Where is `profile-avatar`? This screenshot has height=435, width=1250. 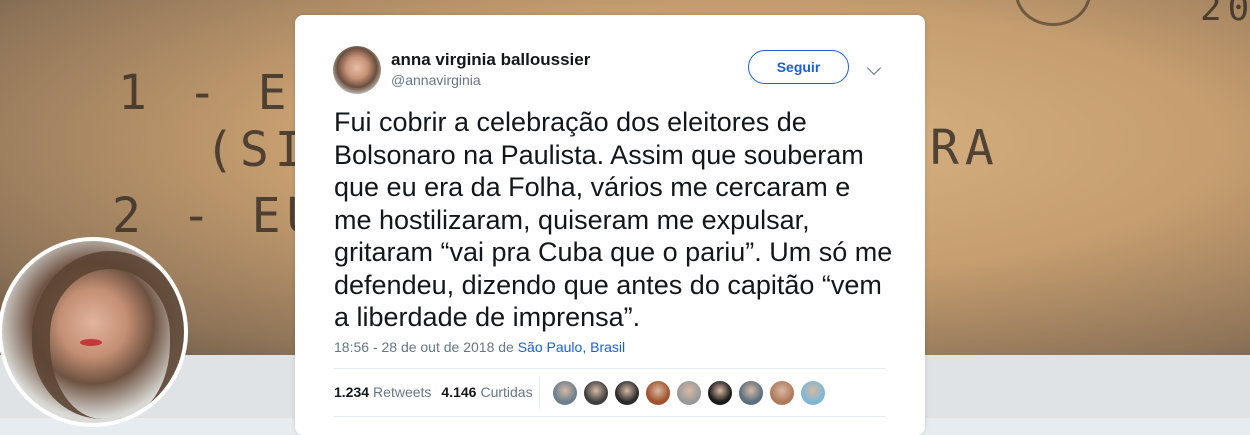
profile-avatar is located at coordinates (94, 332).